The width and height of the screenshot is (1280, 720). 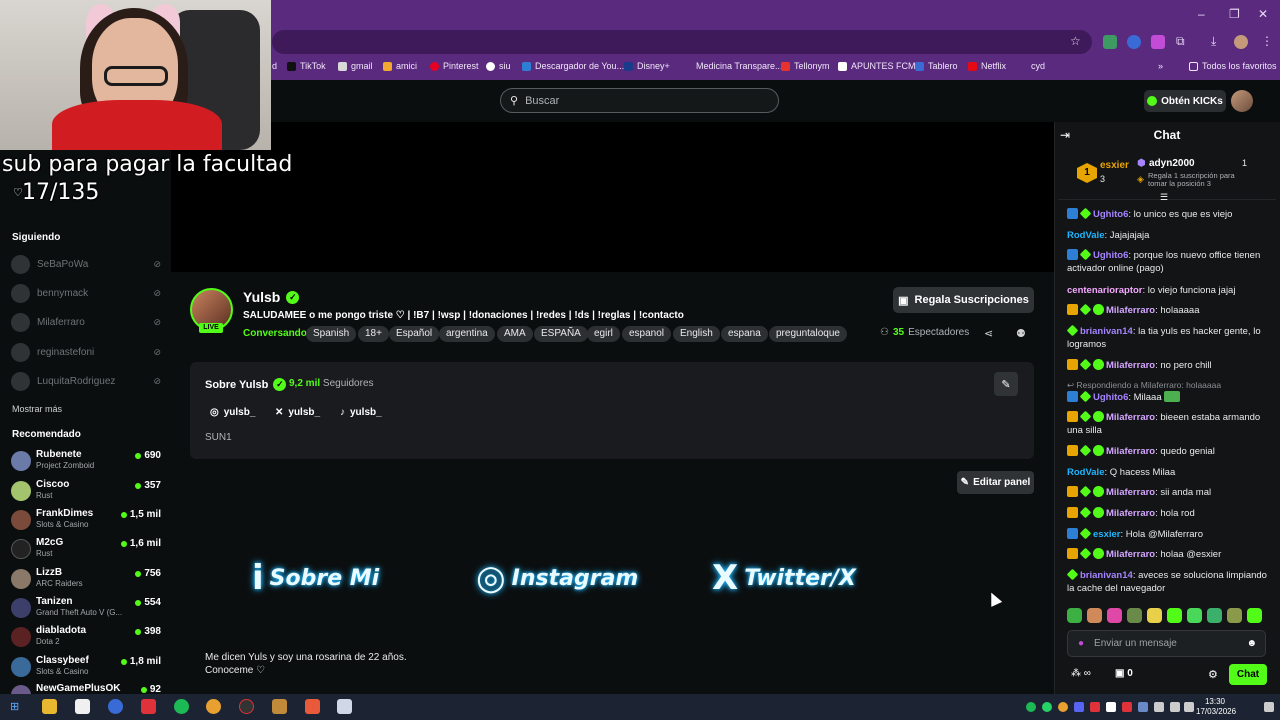 I want to click on bookmark-item: Disney+, so click(x=647, y=66).